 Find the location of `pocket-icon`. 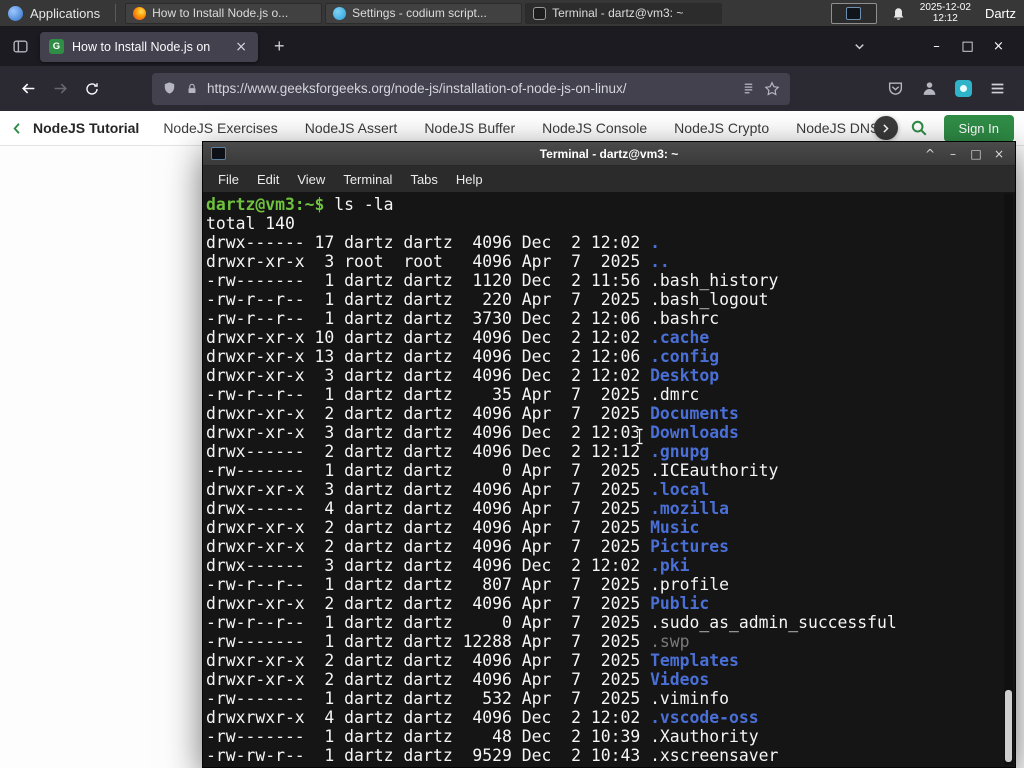

pocket-icon is located at coordinates (895, 88).